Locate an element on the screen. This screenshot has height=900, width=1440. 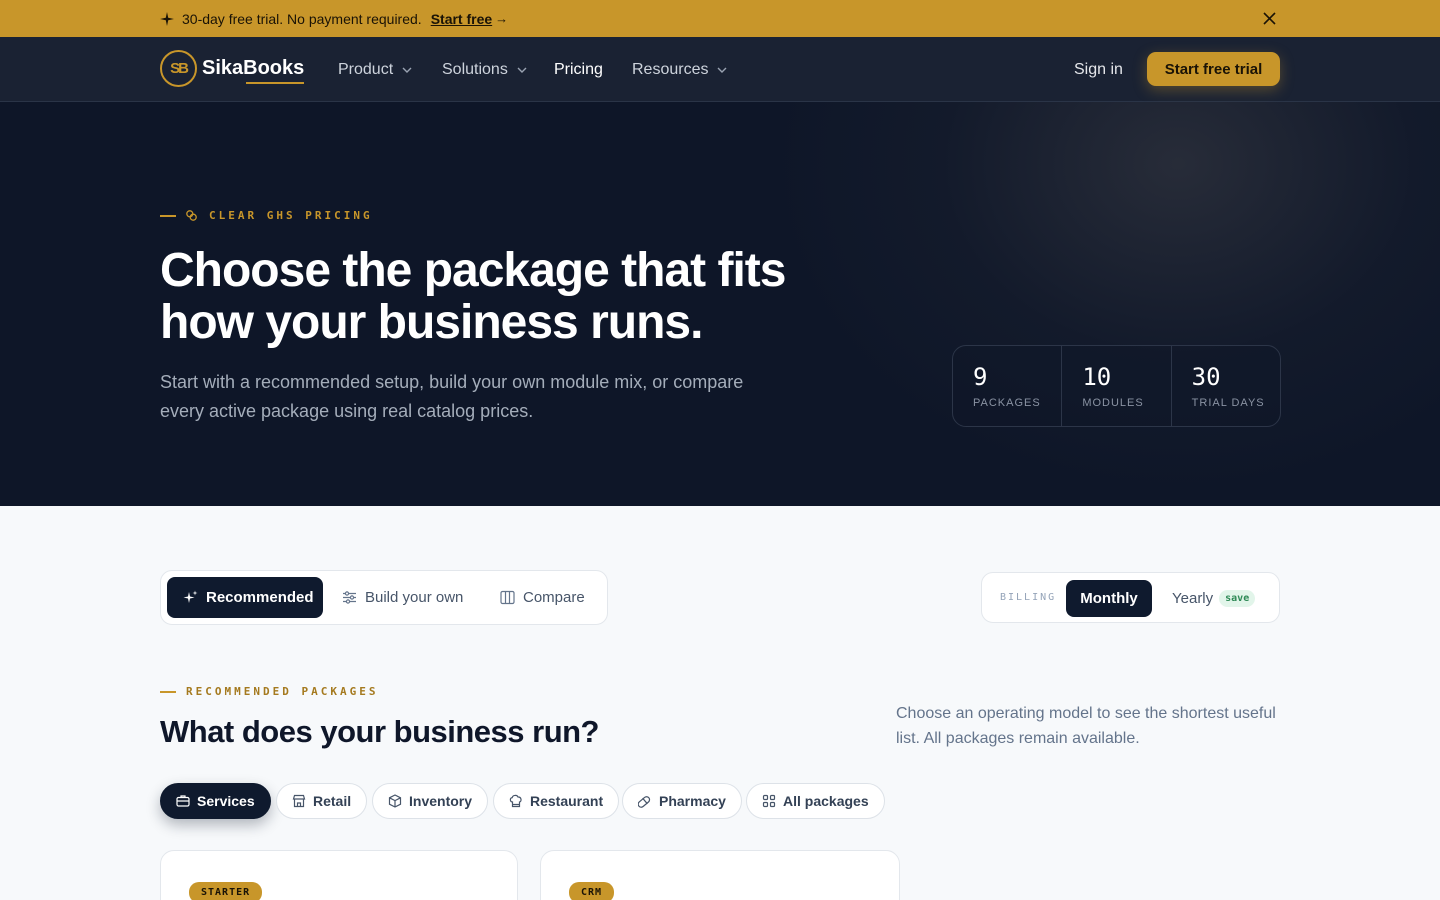
section-eyebrow-text: RECOMMENDED PACKAGES is located at coordinates (282, 691).